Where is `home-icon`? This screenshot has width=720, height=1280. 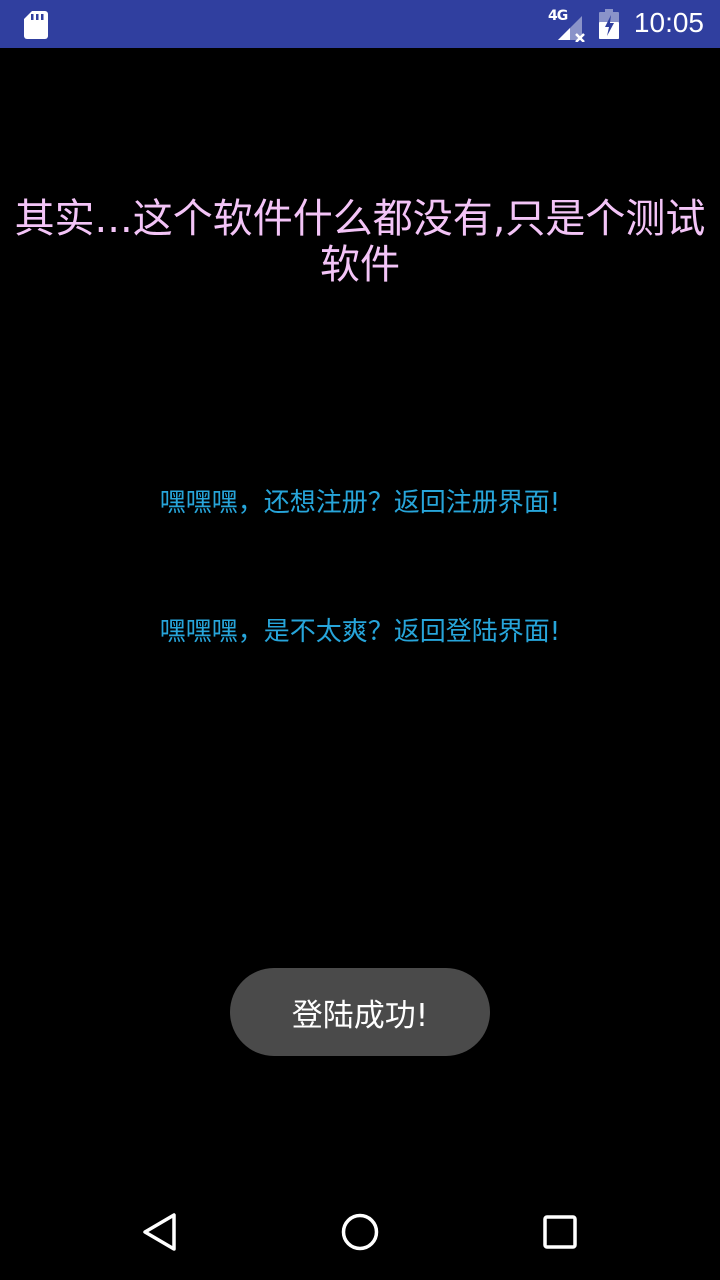 home-icon is located at coordinates (360, 1232).